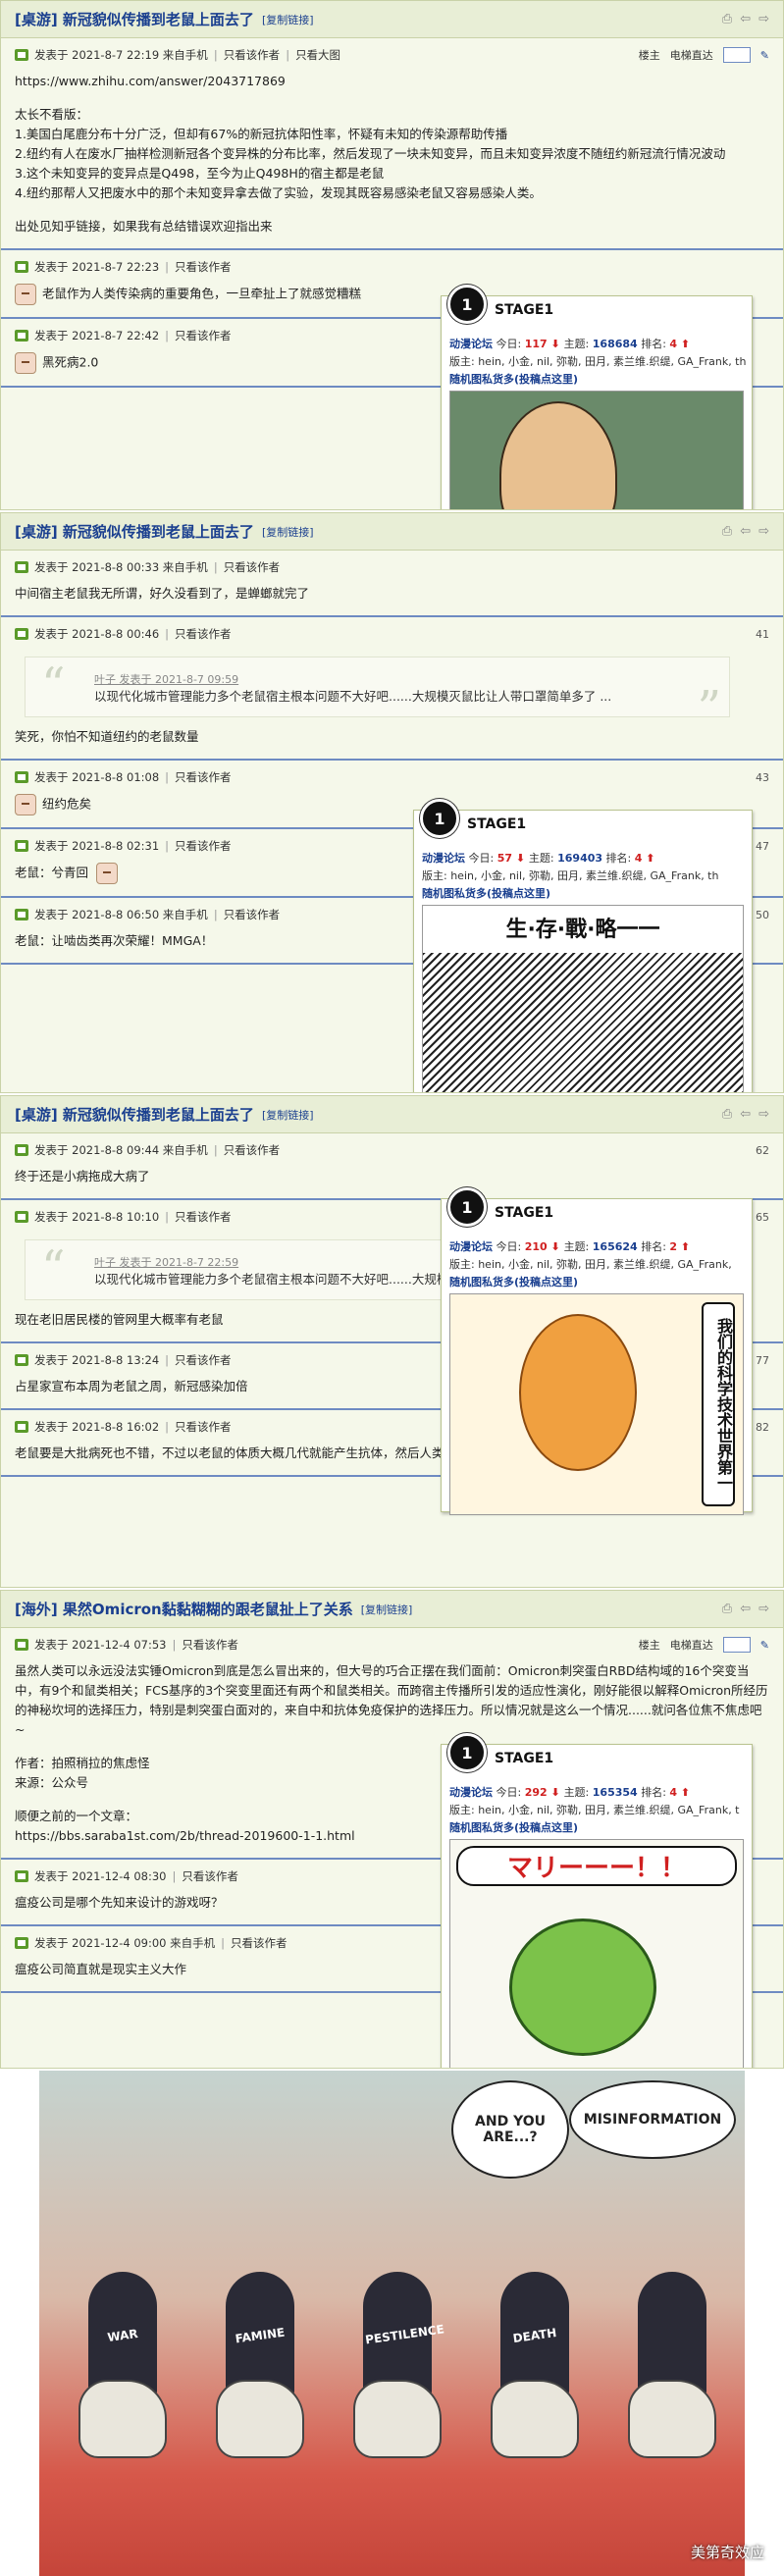 This screenshot has height=2576, width=784. I want to click on post-link: https://www.zhihu.com/answer/2043717869, so click(150, 81).